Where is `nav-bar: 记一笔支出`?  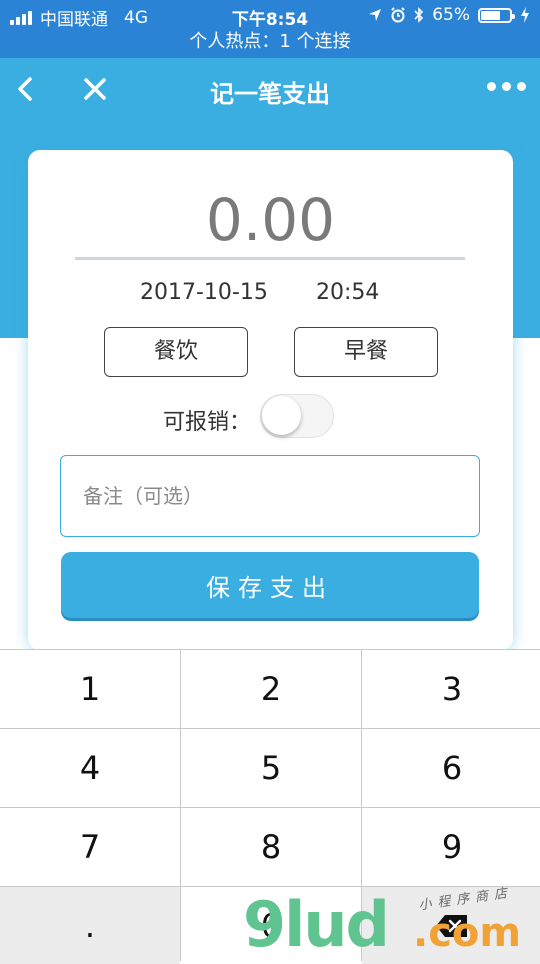
nav-bar: 记一笔支出 is located at coordinates (270, 91).